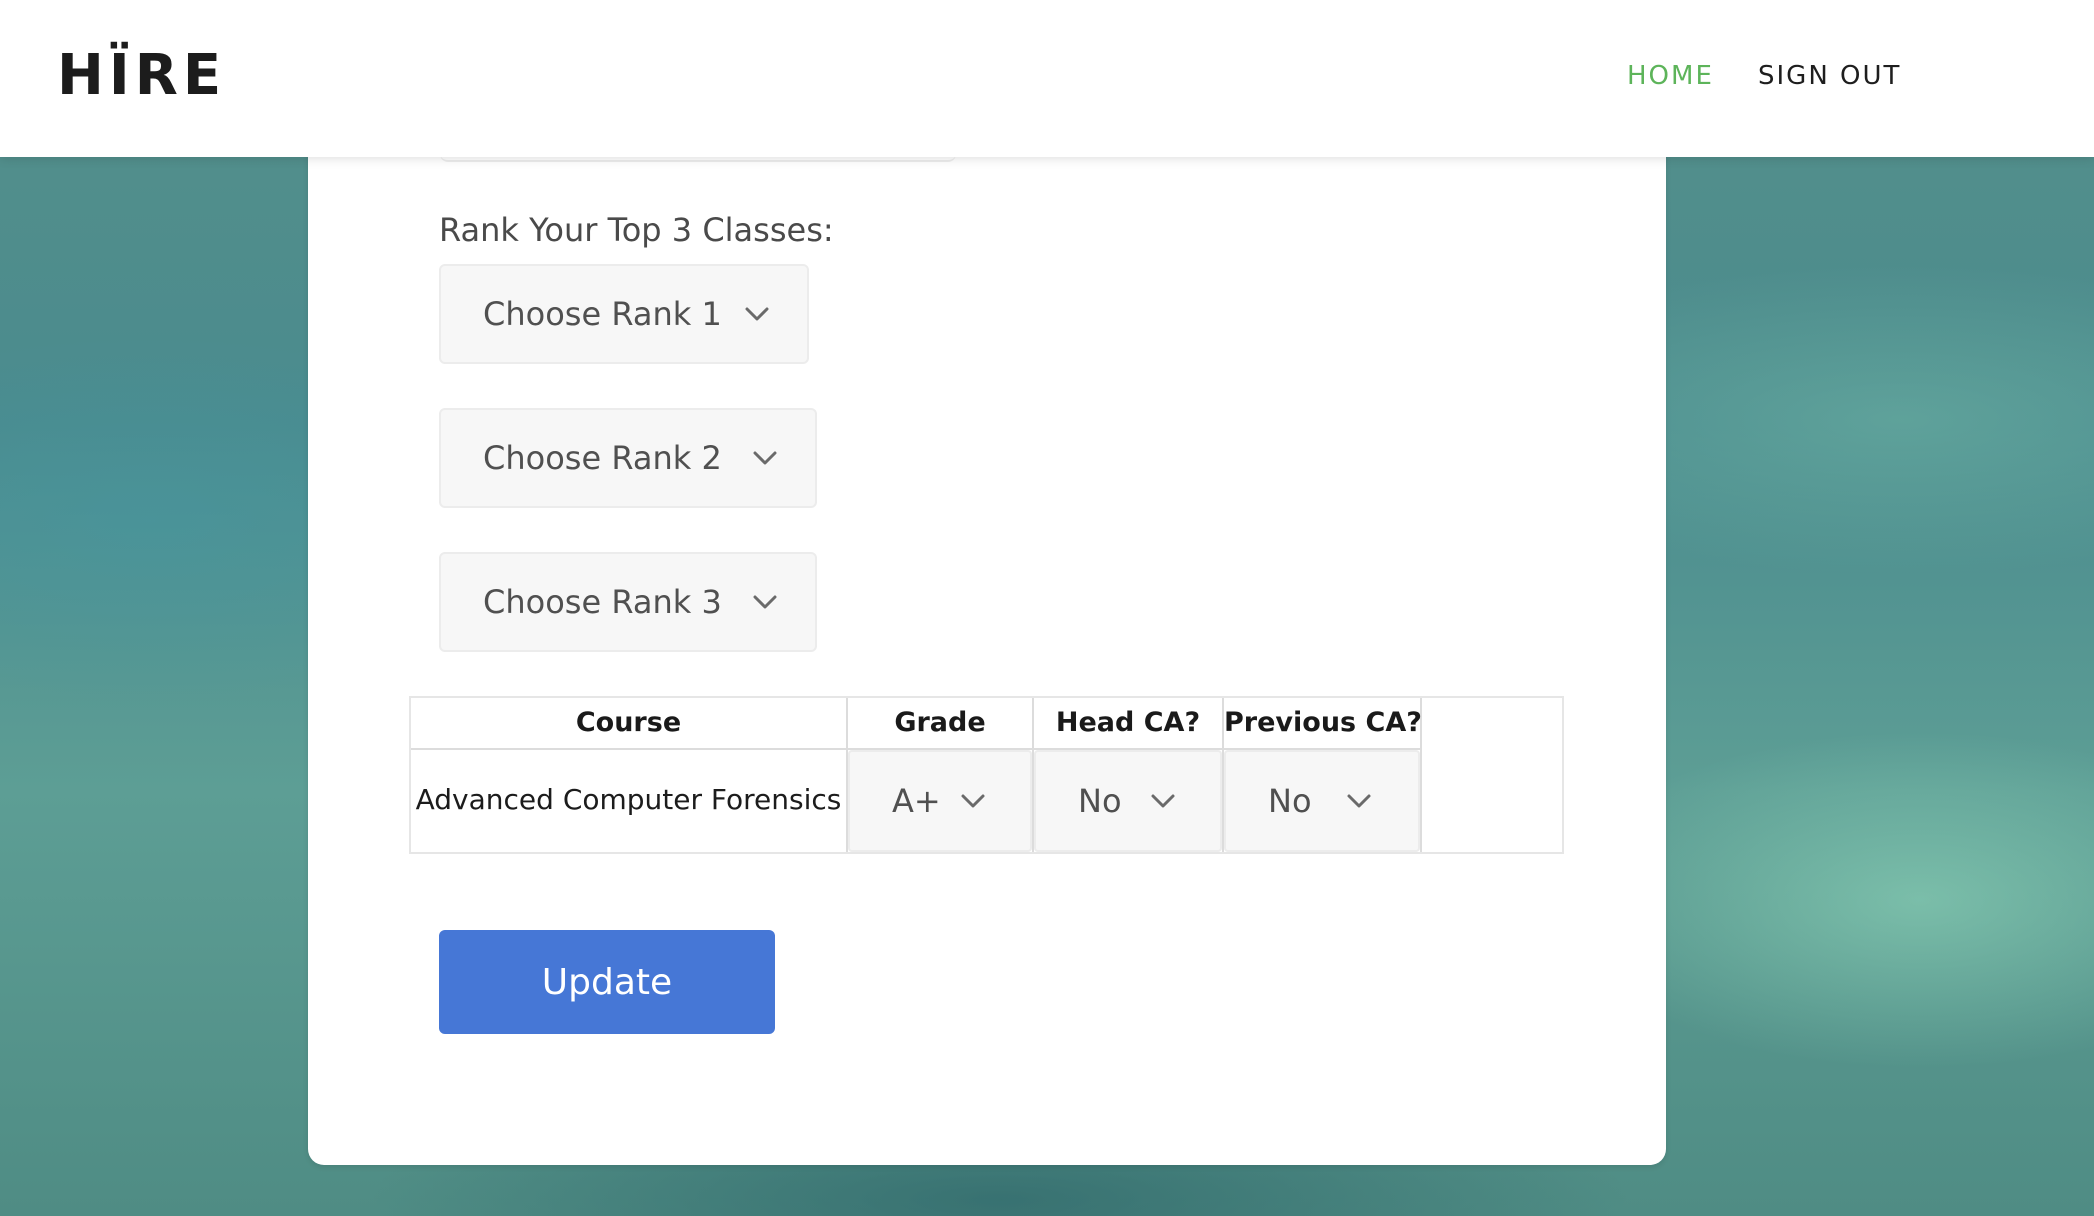 The image size is (2094, 1216). I want to click on update-button: Update, so click(607, 982).